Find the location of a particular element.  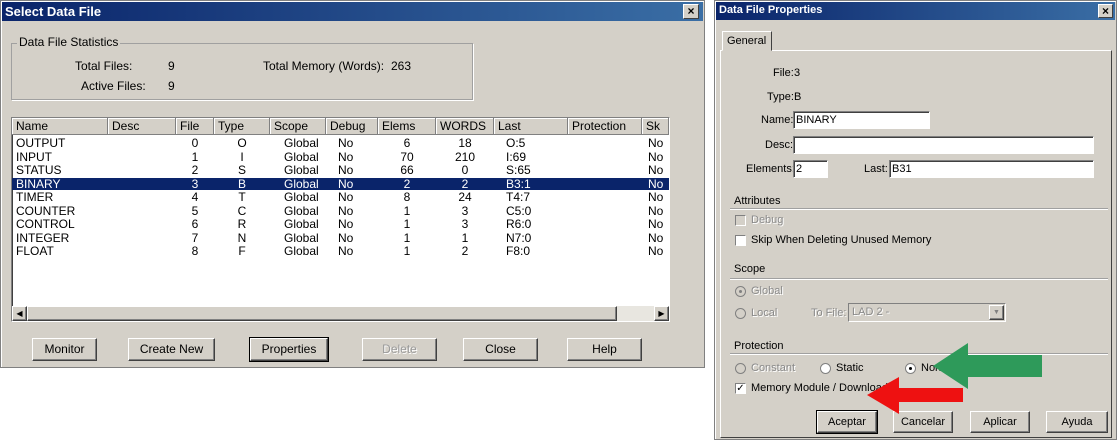

cell-file: 2 is located at coordinates (195, 170).